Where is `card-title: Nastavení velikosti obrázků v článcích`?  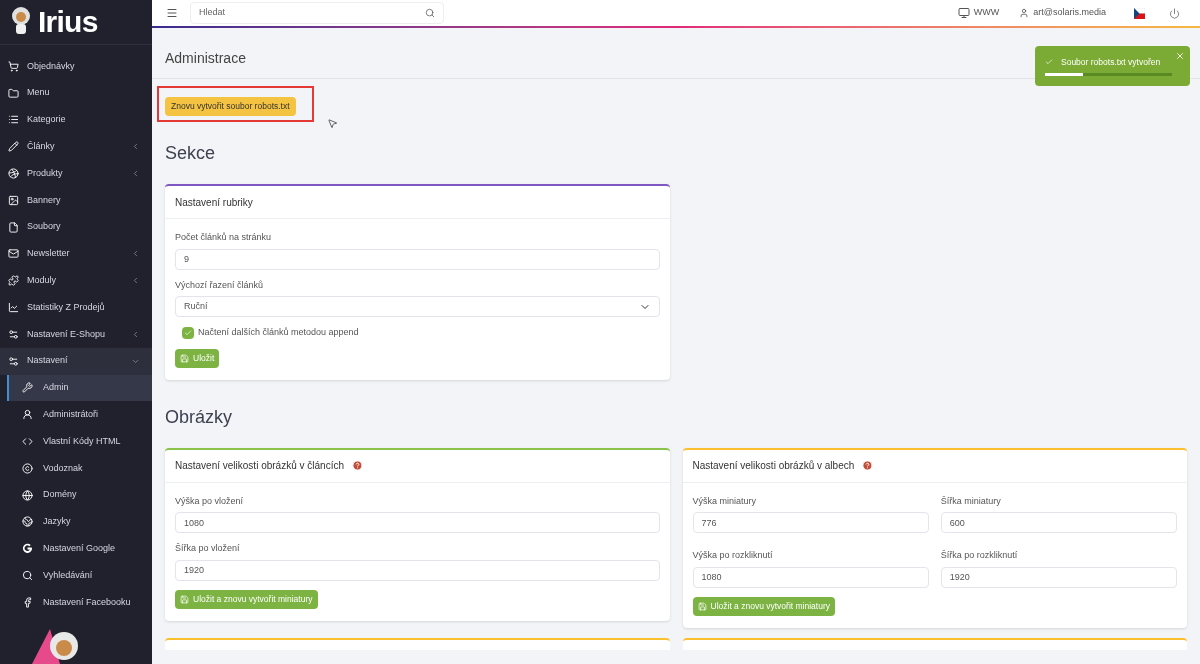
card-title: Nastavení velikosti obrázků v článcích is located at coordinates (259, 466).